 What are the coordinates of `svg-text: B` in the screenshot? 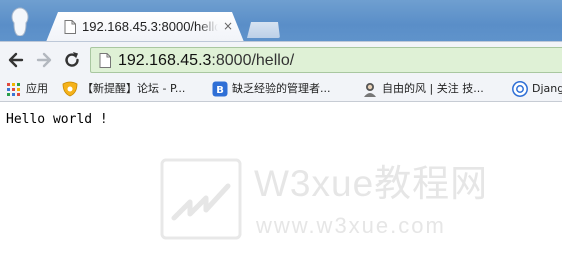 It's located at (220, 90).